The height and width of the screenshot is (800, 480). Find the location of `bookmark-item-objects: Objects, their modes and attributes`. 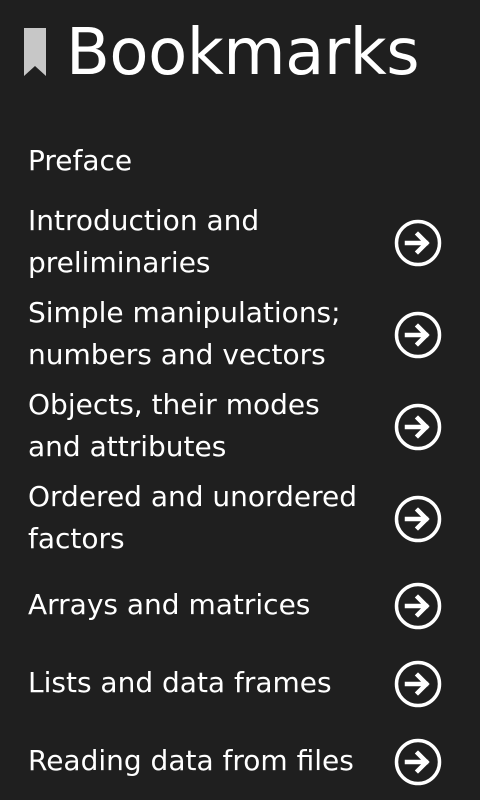

bookmark-item-objects: Objects, their modes and attributes is located at coordinates (248, 427).